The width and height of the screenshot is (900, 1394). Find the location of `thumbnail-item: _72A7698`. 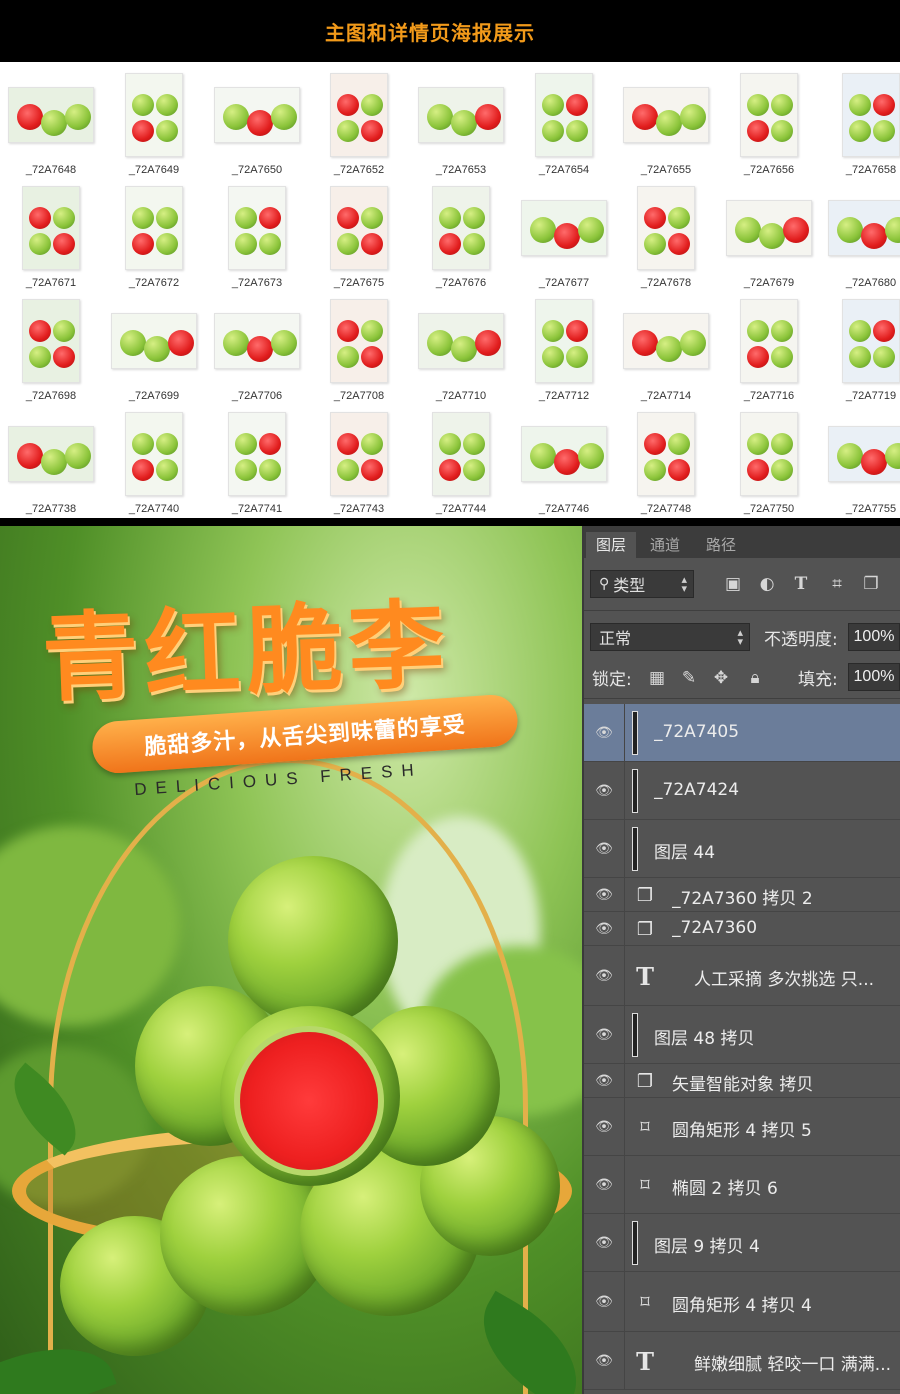

thumbnail-item: _72A7698 is located at coordinates (51, 348).